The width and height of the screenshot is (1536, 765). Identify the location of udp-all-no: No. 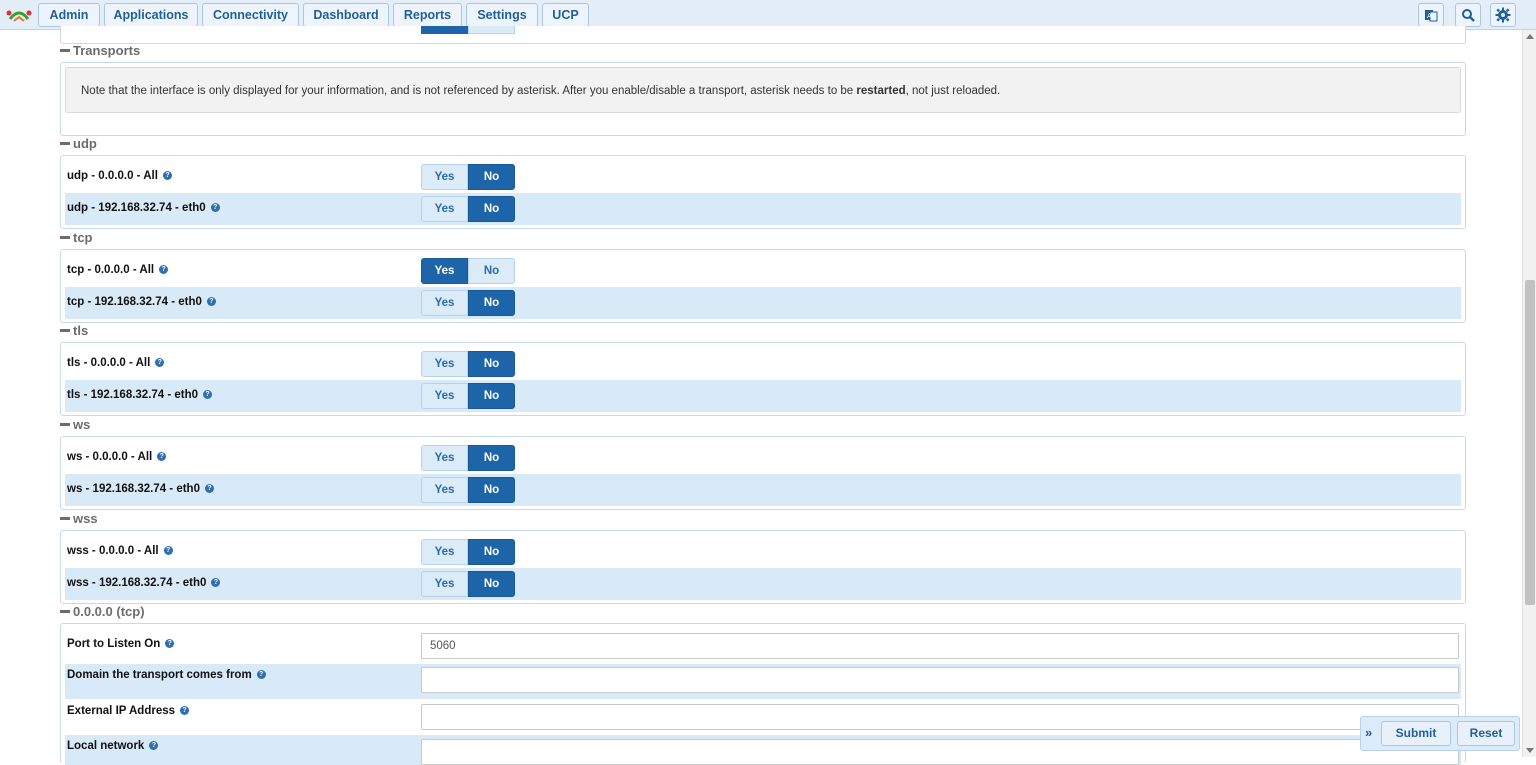
(491, 177).